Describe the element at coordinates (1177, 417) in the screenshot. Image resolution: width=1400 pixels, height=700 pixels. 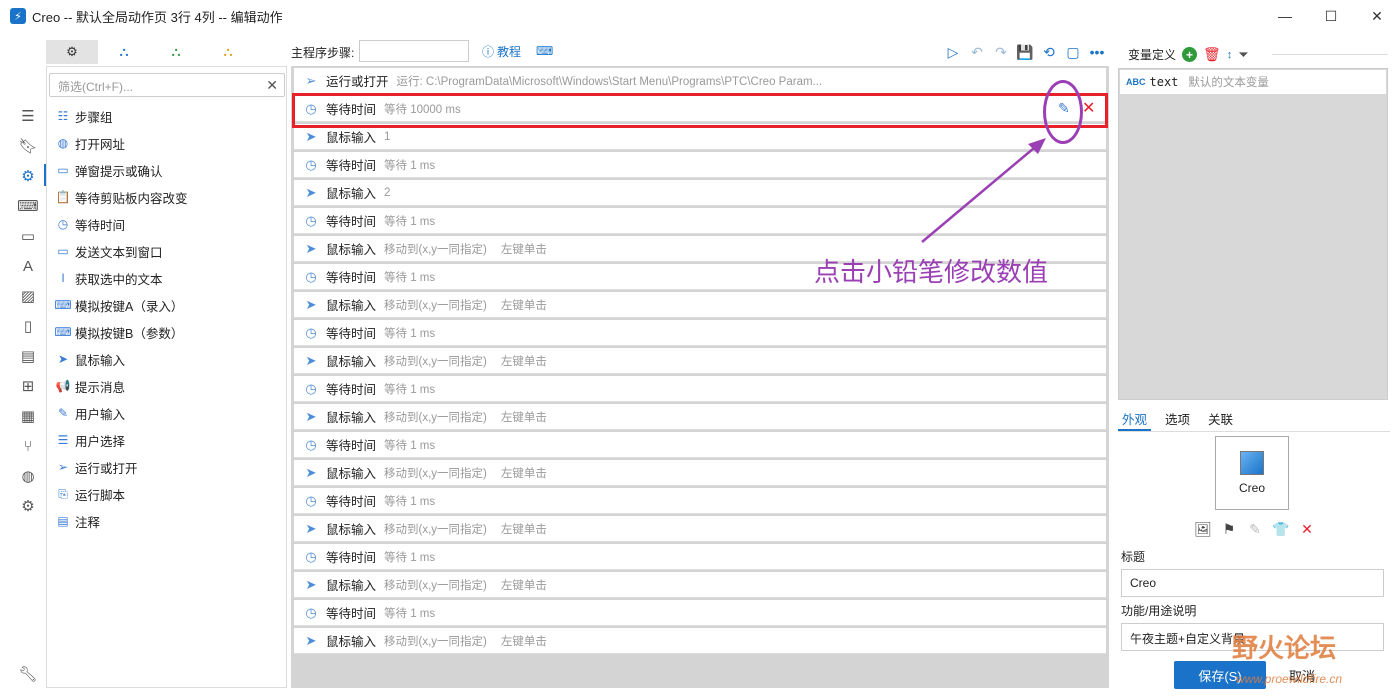
I see `tab-options: 选项` at that location.